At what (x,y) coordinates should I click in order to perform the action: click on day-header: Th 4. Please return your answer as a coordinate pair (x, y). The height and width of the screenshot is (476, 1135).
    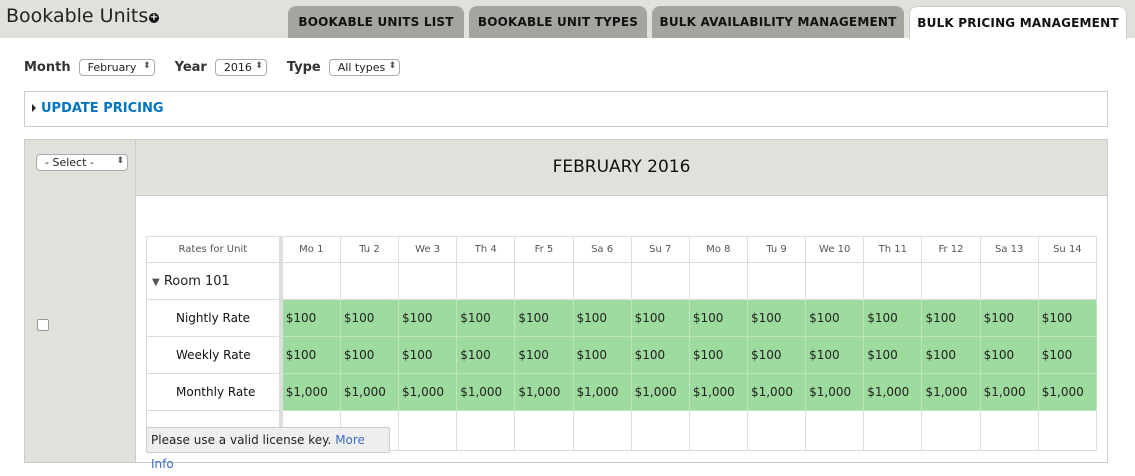
    Looking at the image, I should click on (486, 249).